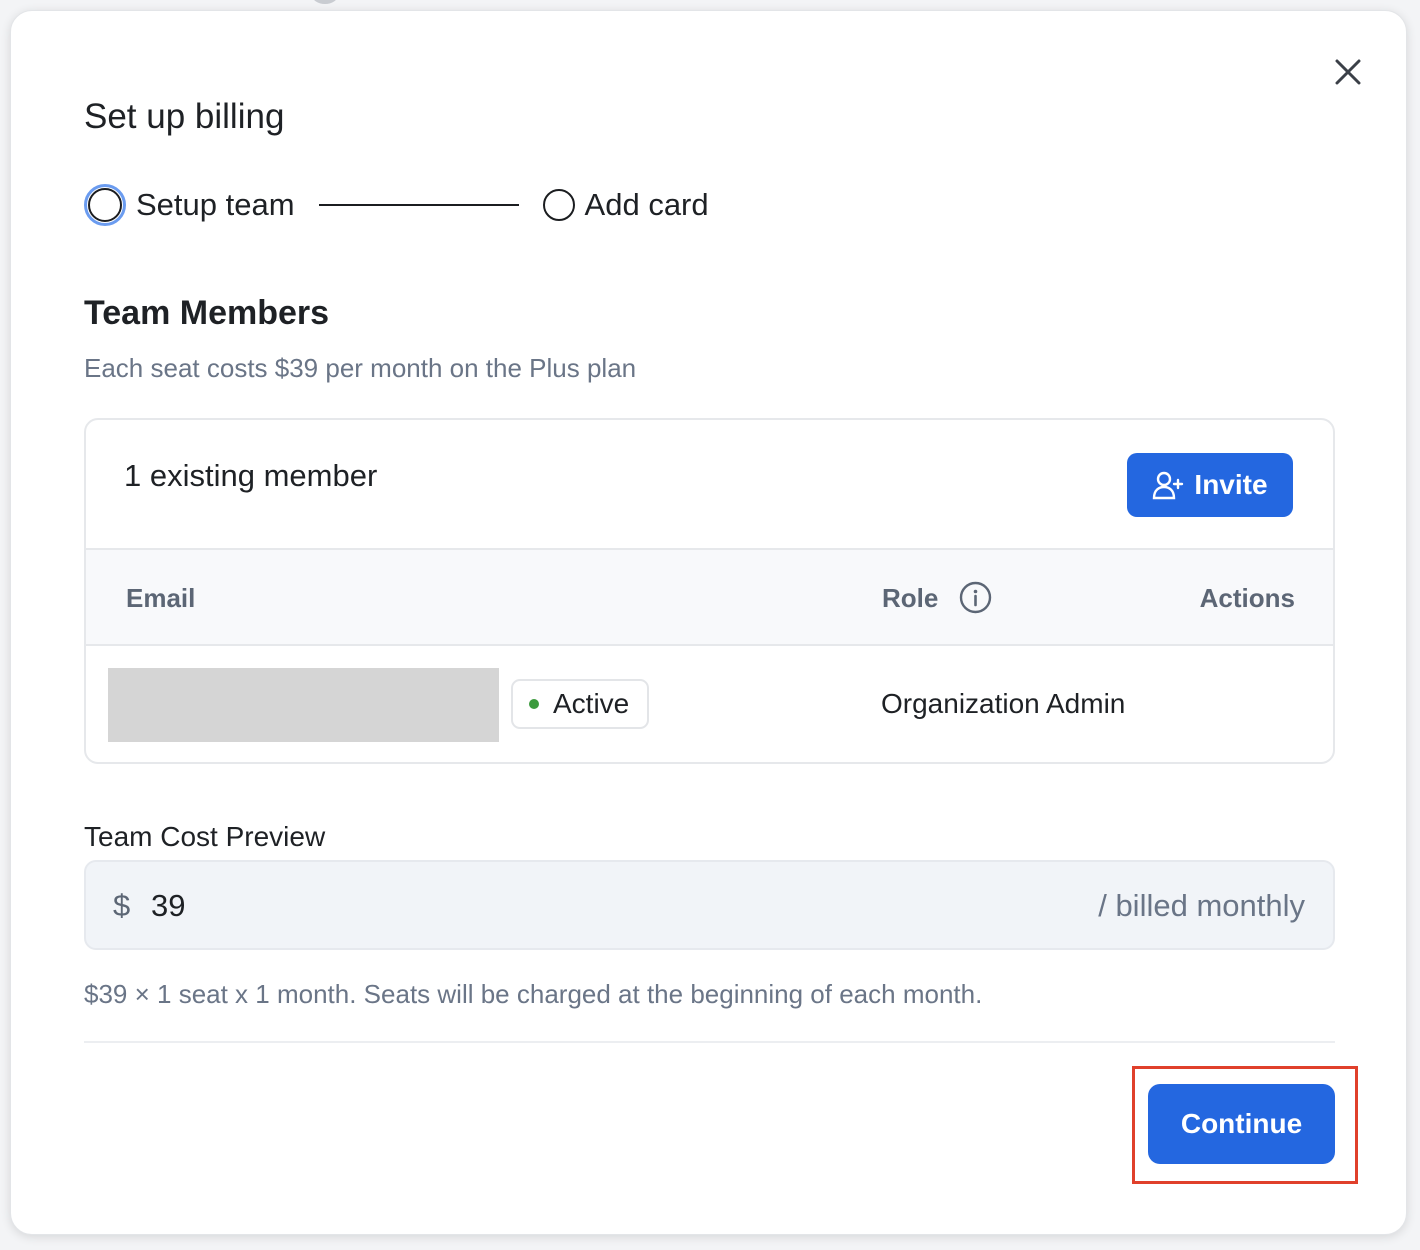 This screenshot has height=1250, width=1420. What do you see at coordinates (910, 598) in the screenshot?
I see `column-header-role: Role` at bounding box center [910, 598].